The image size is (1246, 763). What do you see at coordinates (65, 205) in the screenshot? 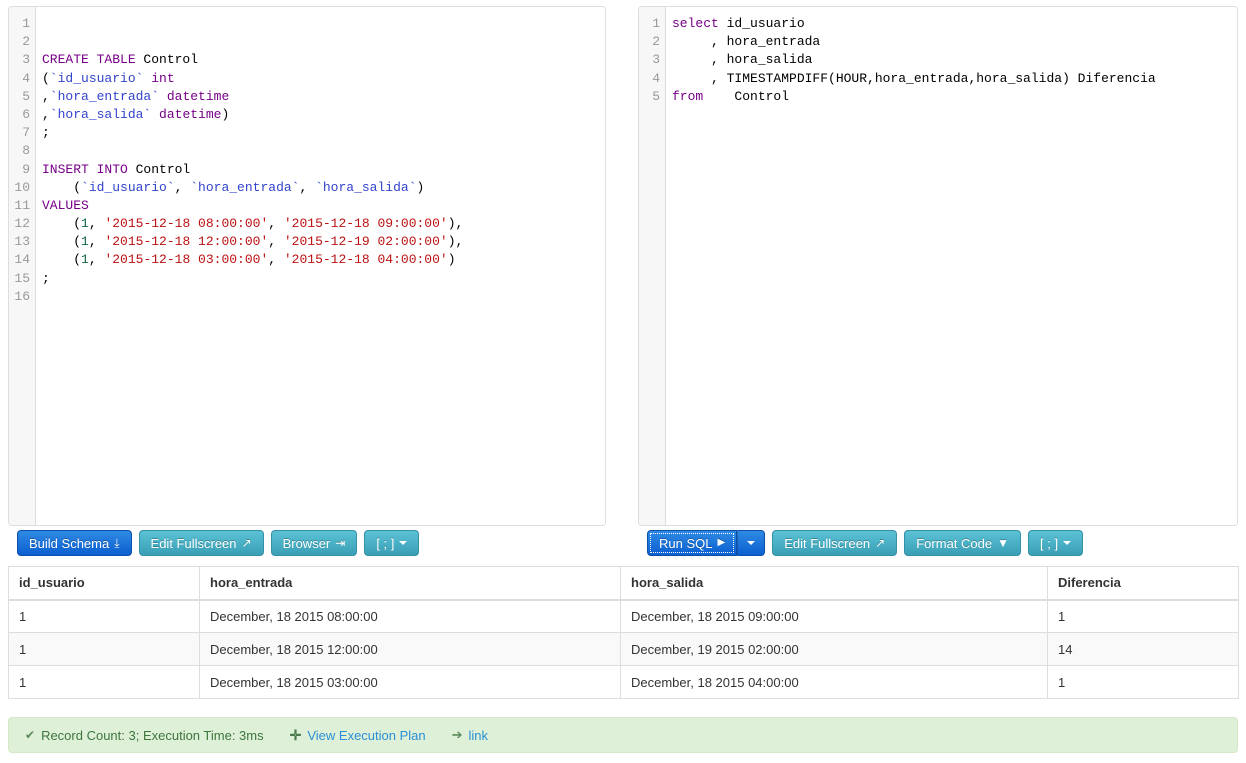
I see `code-token: VALUES` at bounding box center [65, 205].